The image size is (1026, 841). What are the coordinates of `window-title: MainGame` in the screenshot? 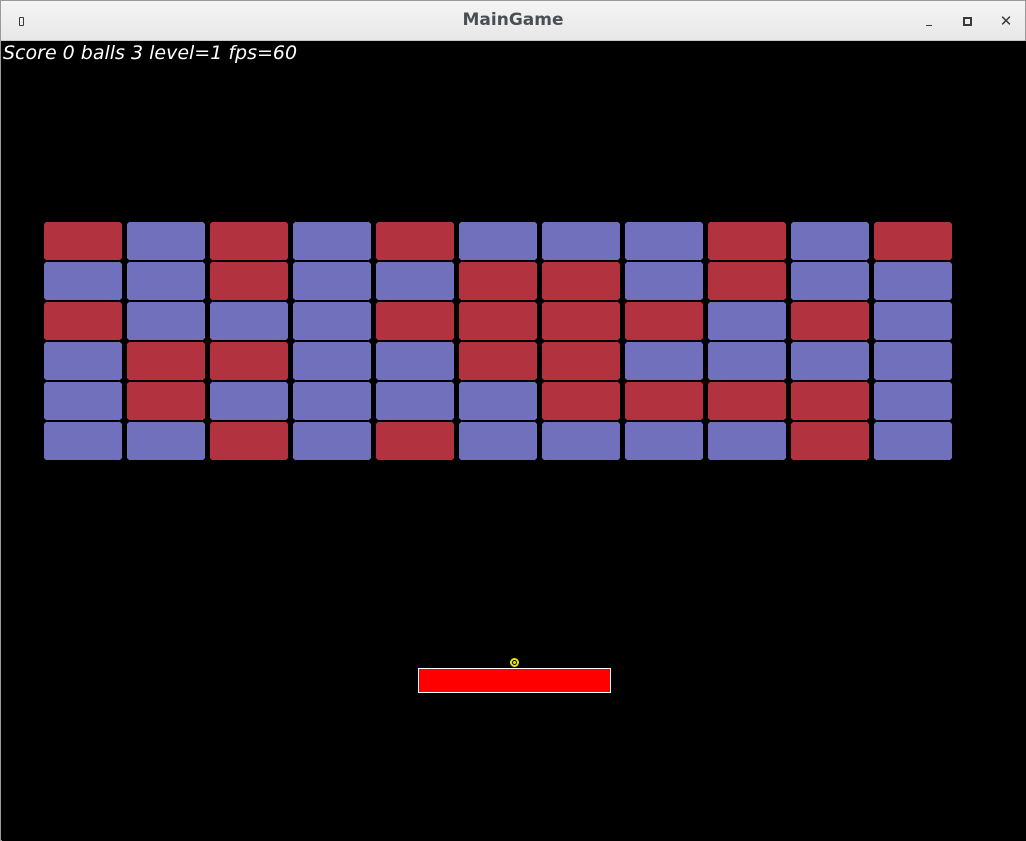 It's located at (513, 20).